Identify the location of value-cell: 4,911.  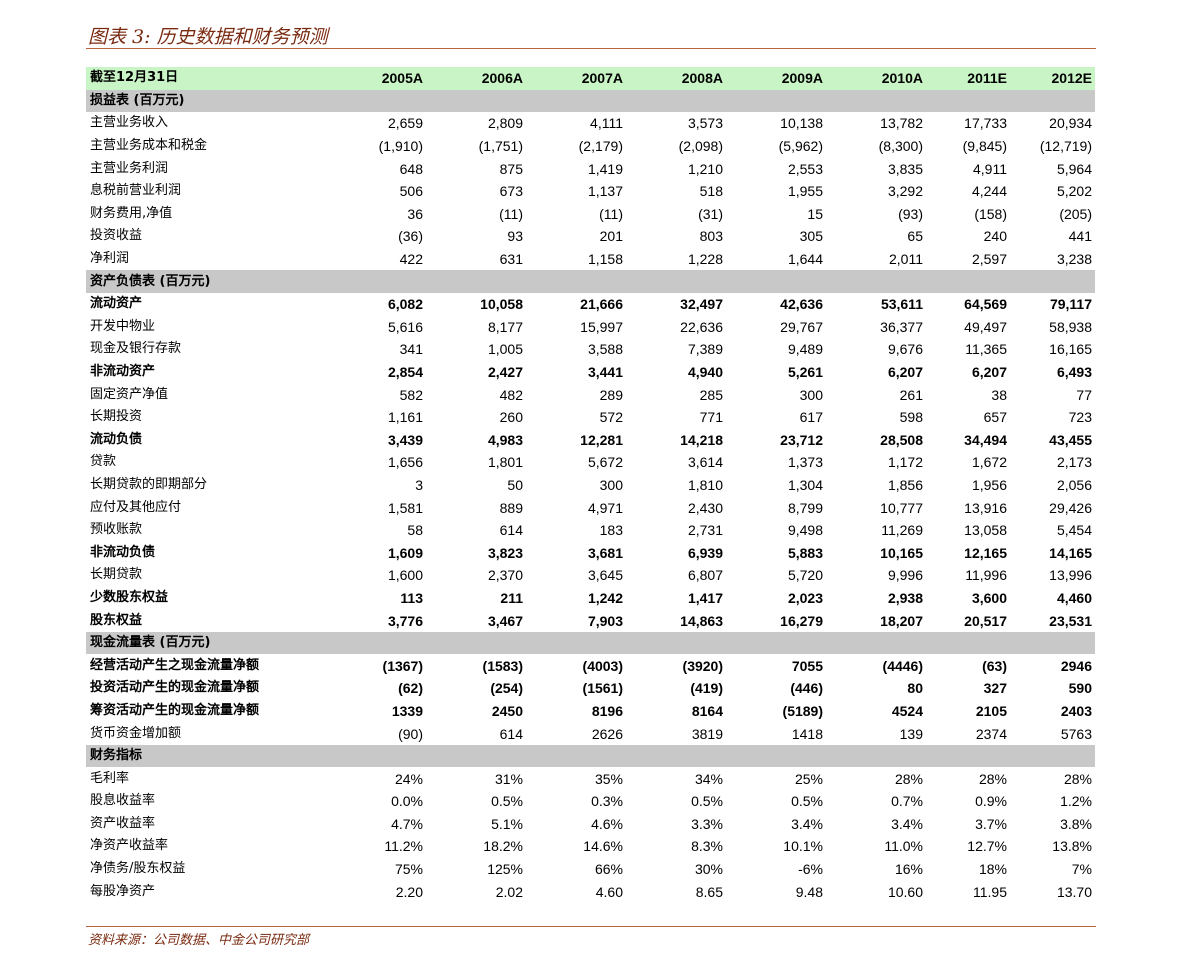
(990, 168).